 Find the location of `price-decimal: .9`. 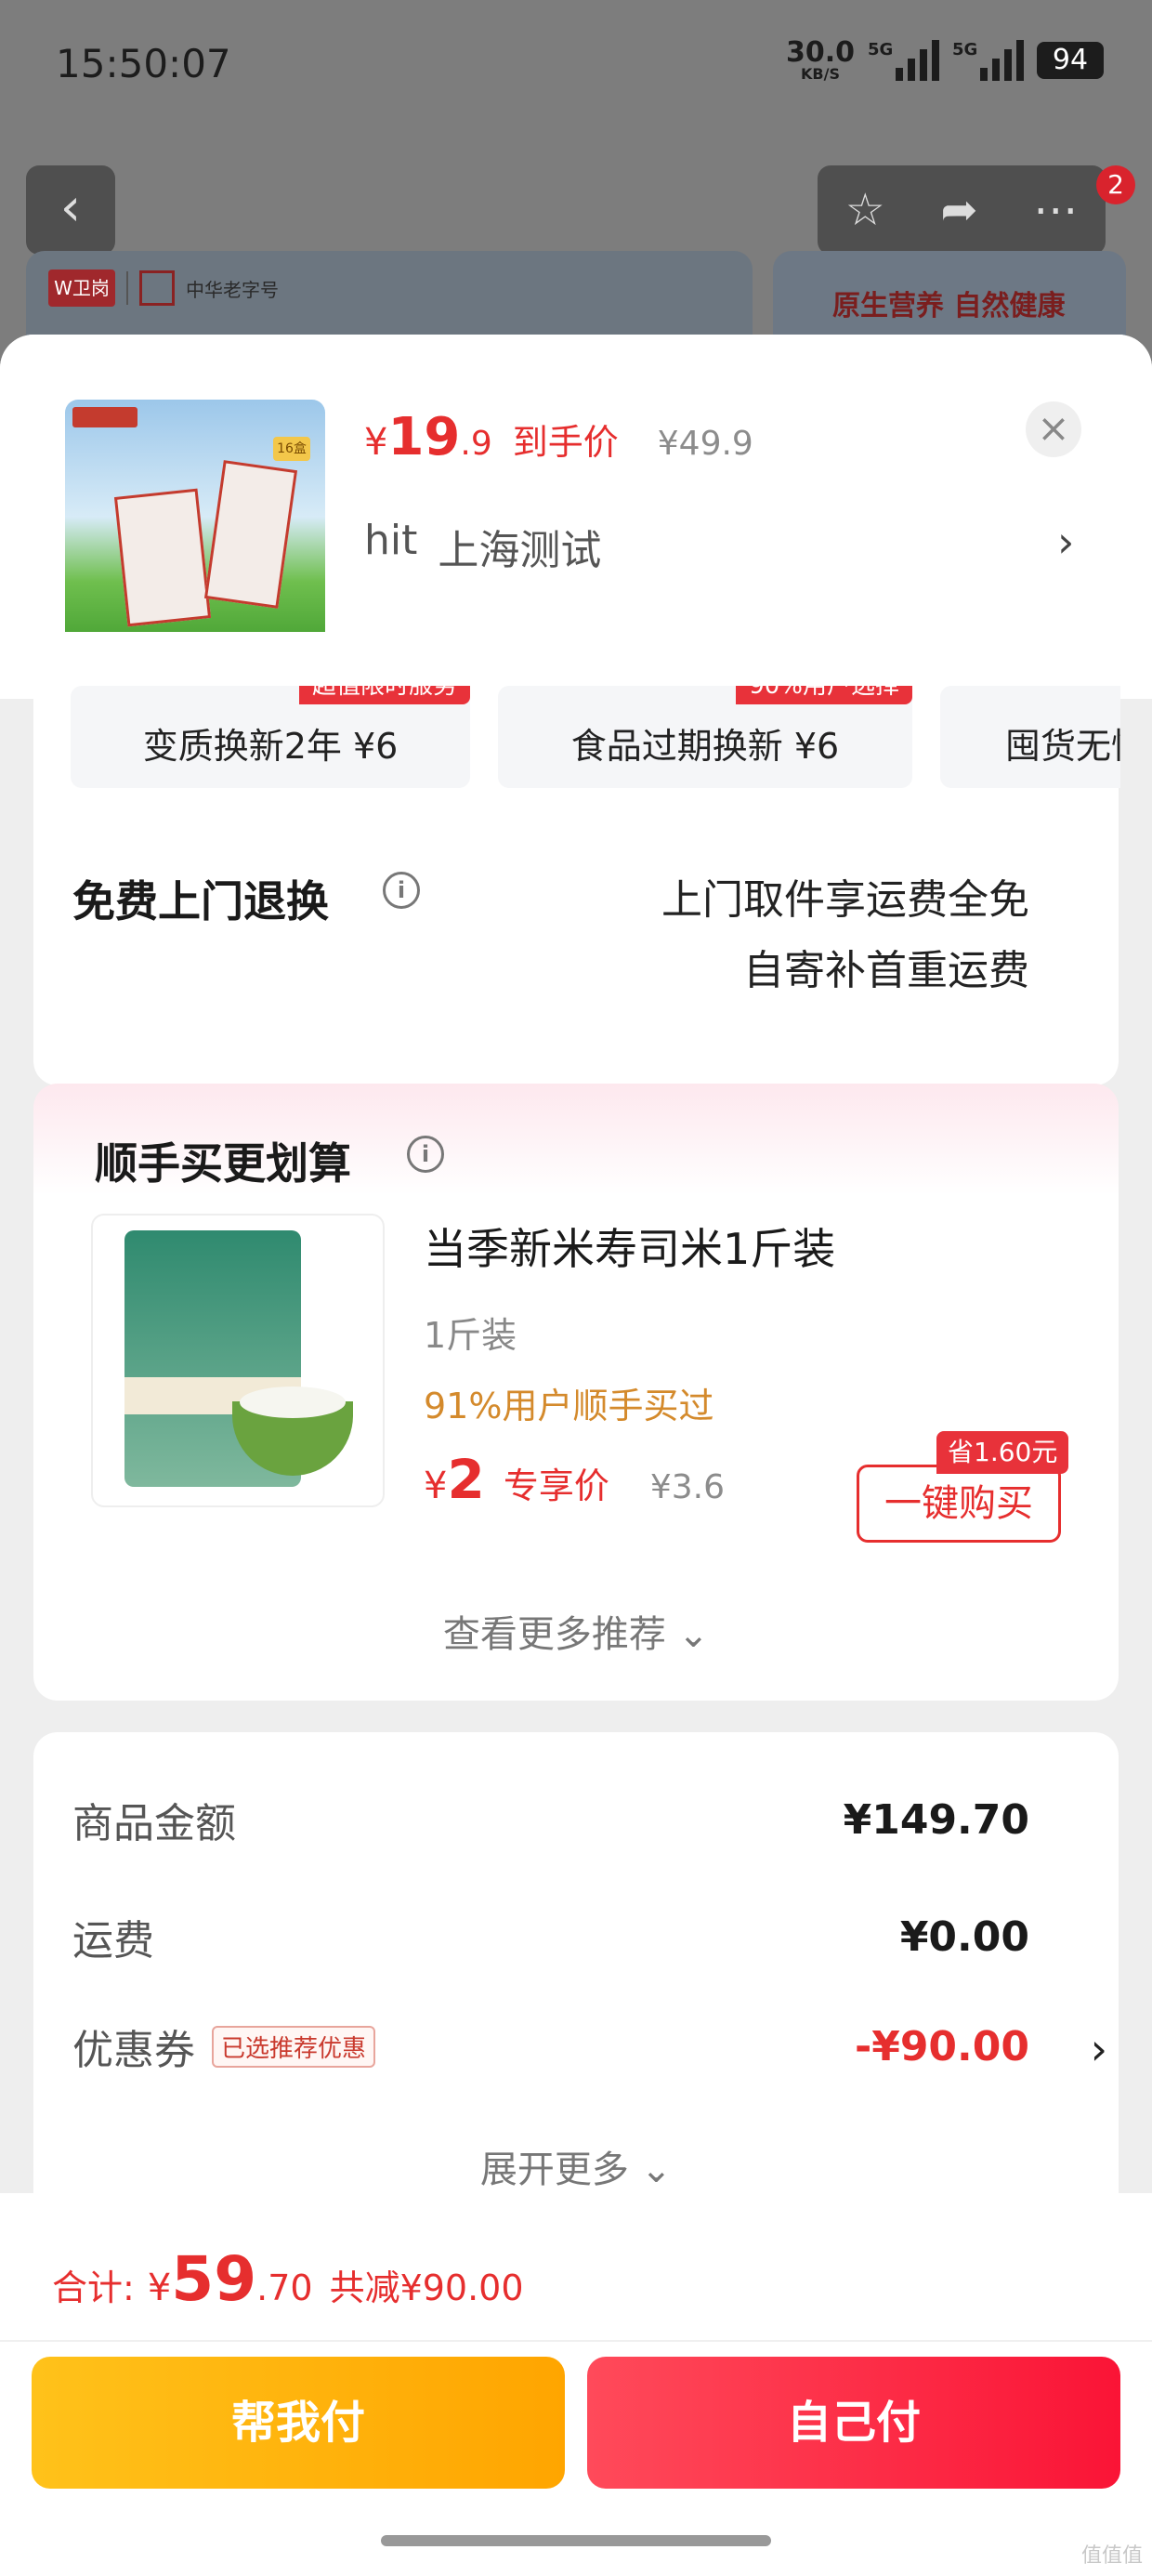

price-decimal: .9 is located at coordinates (476, 444).